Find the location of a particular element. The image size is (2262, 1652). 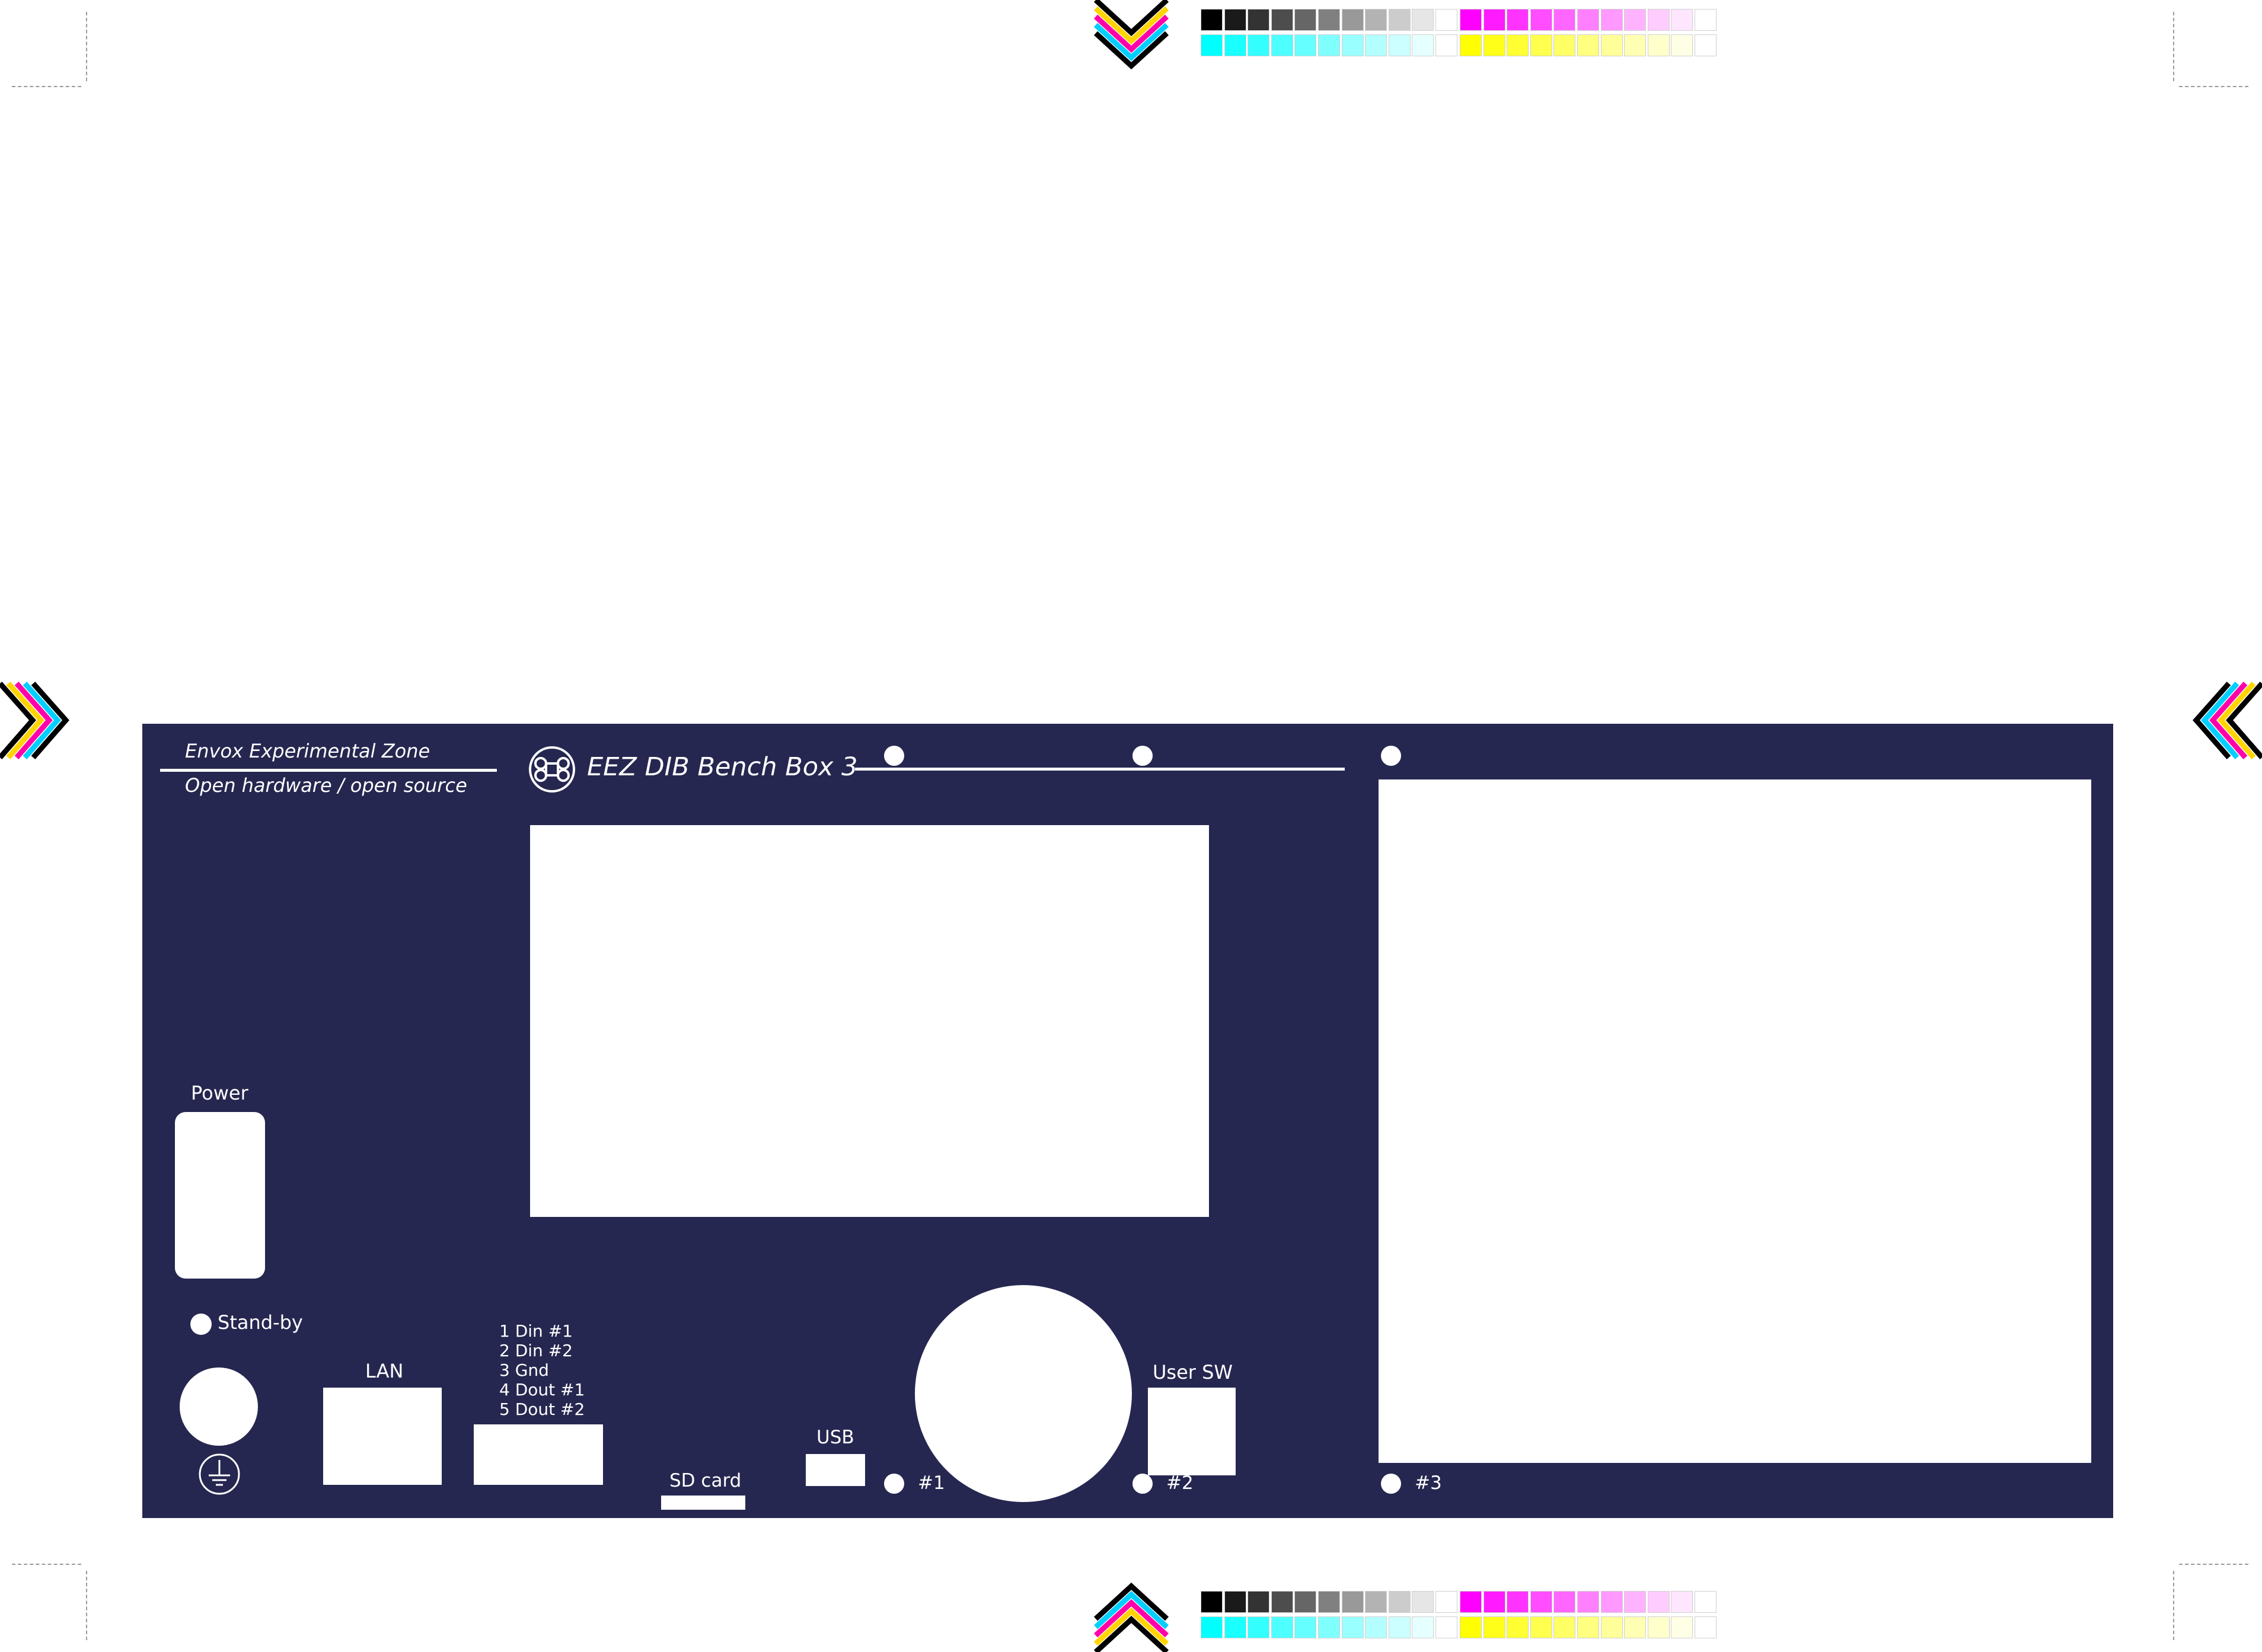

yellow-ramp-bottom is located at coordinates (1589, 1627).